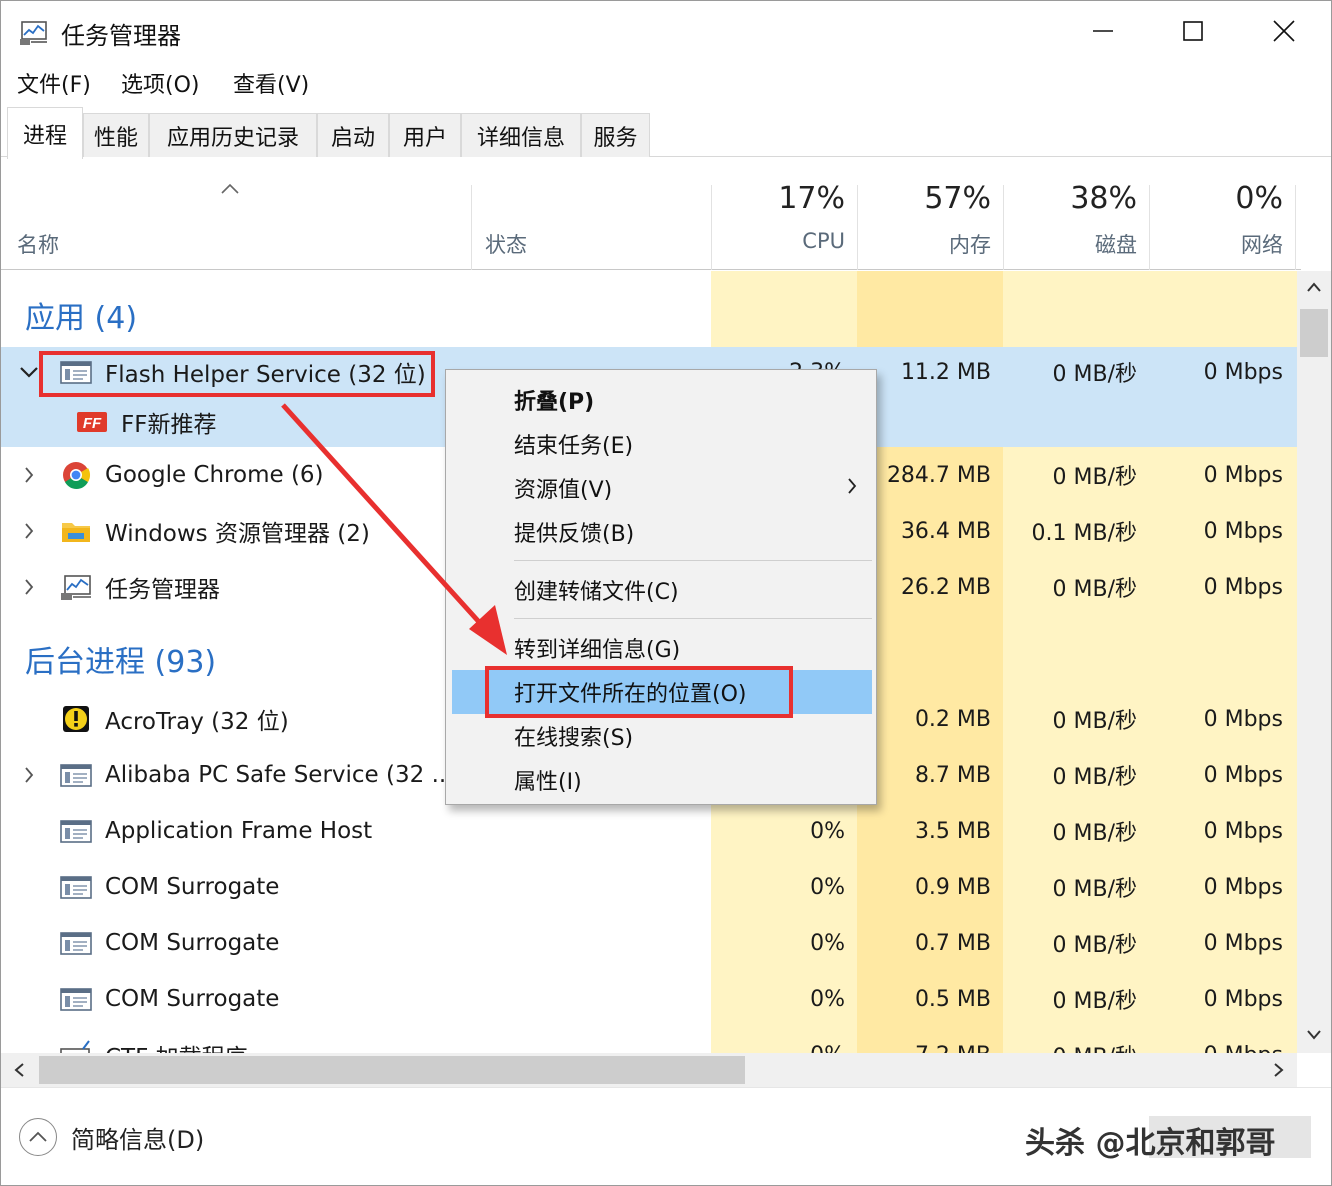 Image resolution: width=1332 pixels, height=1186 pixels. What do you see at coordinates (76, 1046) in the screenshot?
I see `keyboard-icon` at bounding box center [76, 1046].